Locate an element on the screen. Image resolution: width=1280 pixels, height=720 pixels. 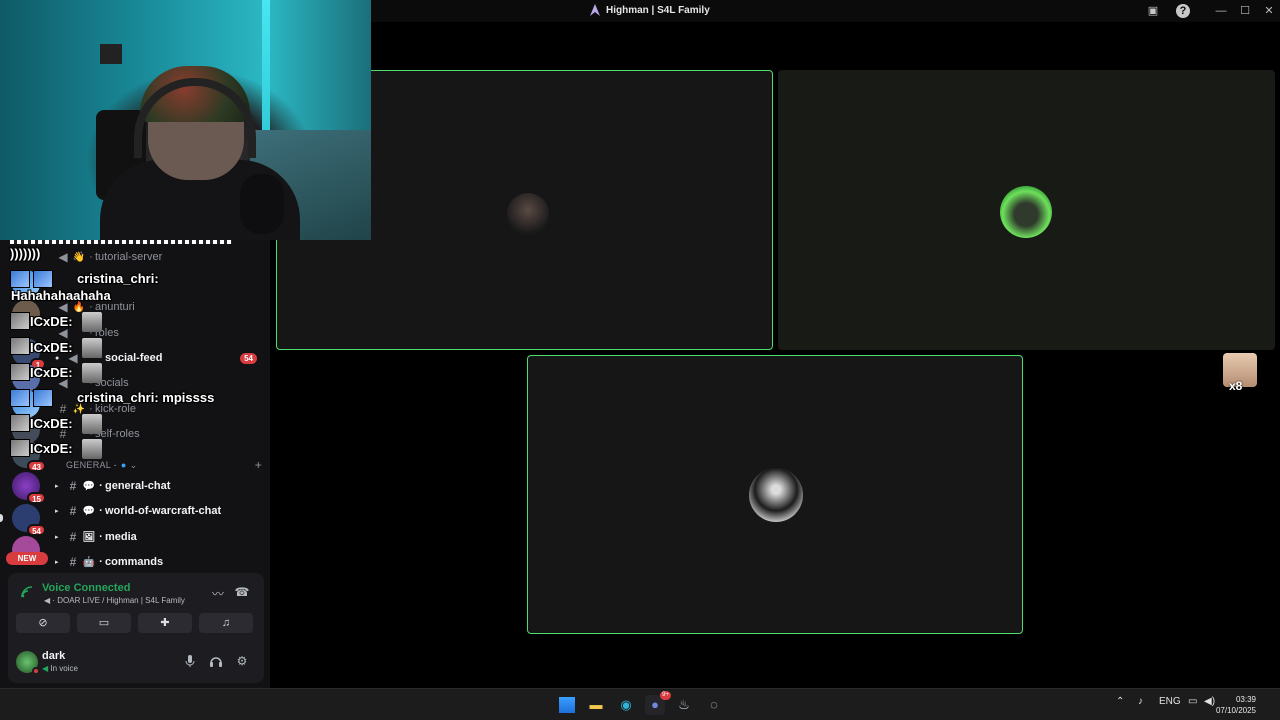
webcam-overlay is located at coordinates (185, 120).